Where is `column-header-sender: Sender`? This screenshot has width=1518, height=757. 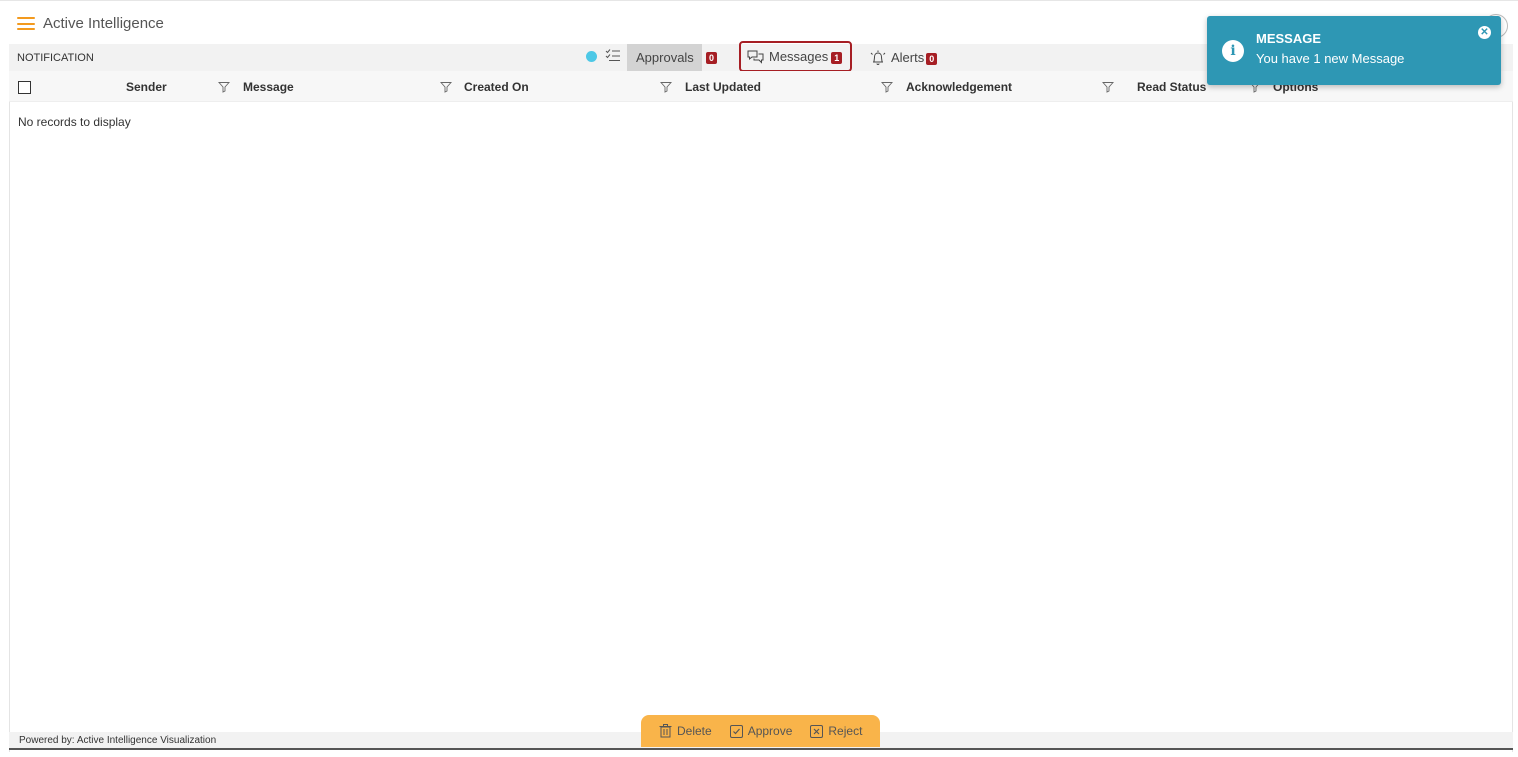 column-header-sender: Sender is located at coordinates (146, 87).